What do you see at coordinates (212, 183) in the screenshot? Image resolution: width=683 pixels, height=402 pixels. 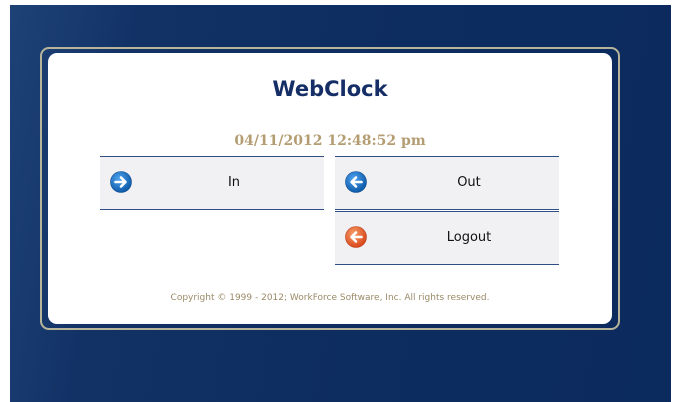 I see `clock-in-button: In` at bounding box center [212, 183].